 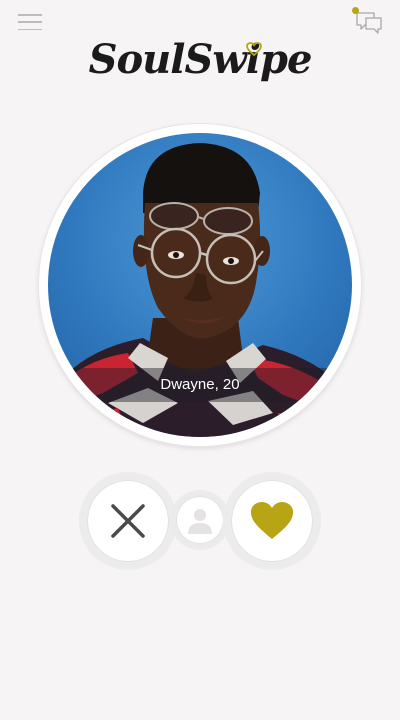 I want to click on messages-button, so click(x=368, y=21).